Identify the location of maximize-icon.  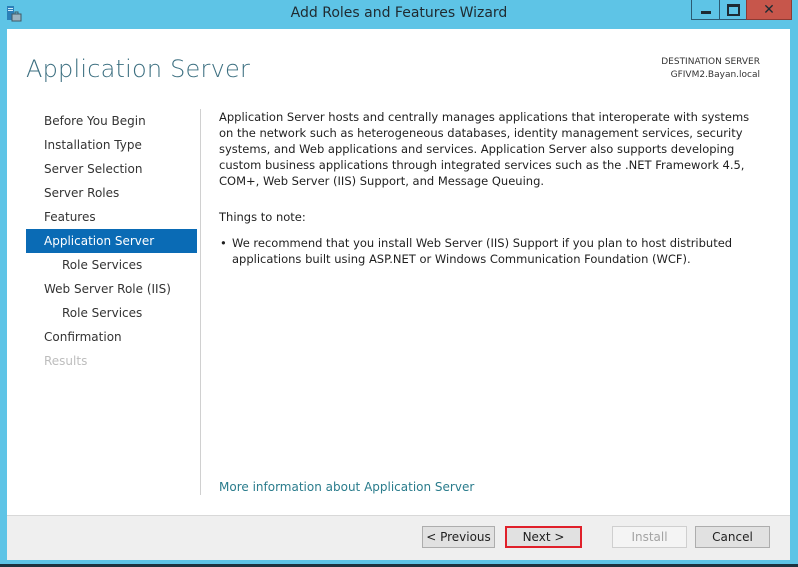
(733, 9).